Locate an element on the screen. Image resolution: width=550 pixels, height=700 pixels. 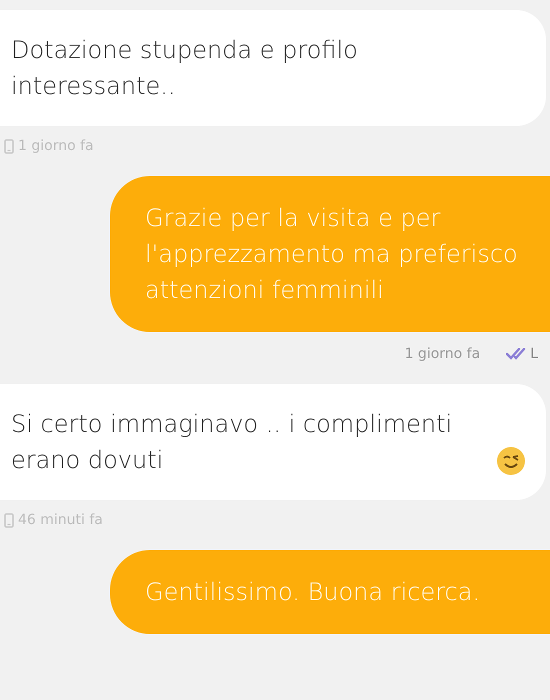
message-text: Dotazione stupenda e profilo interessante.. is located at coordinates (185, 68).